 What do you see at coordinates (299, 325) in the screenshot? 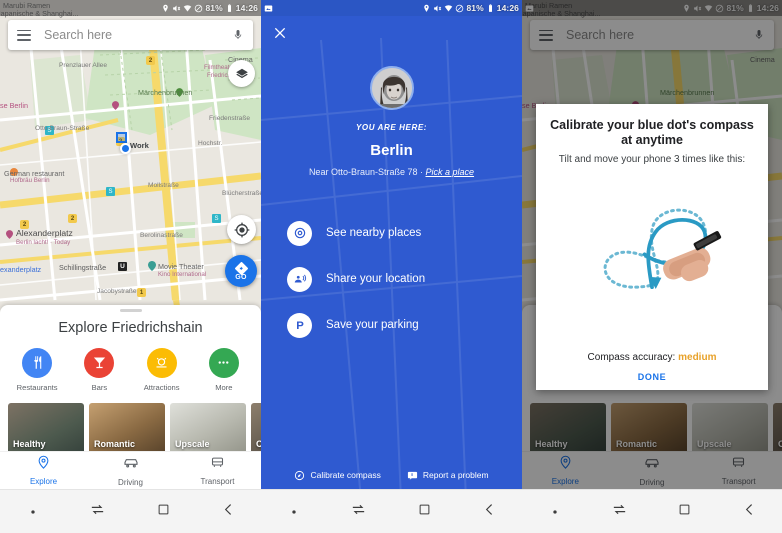
I see `parking-p-icon: P` at bounding box center [299, 325].